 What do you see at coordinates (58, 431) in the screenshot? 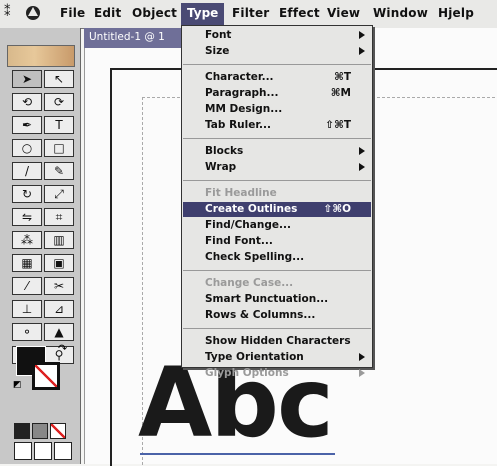
I see `none-mode-button` at bounding box center [58, 431].